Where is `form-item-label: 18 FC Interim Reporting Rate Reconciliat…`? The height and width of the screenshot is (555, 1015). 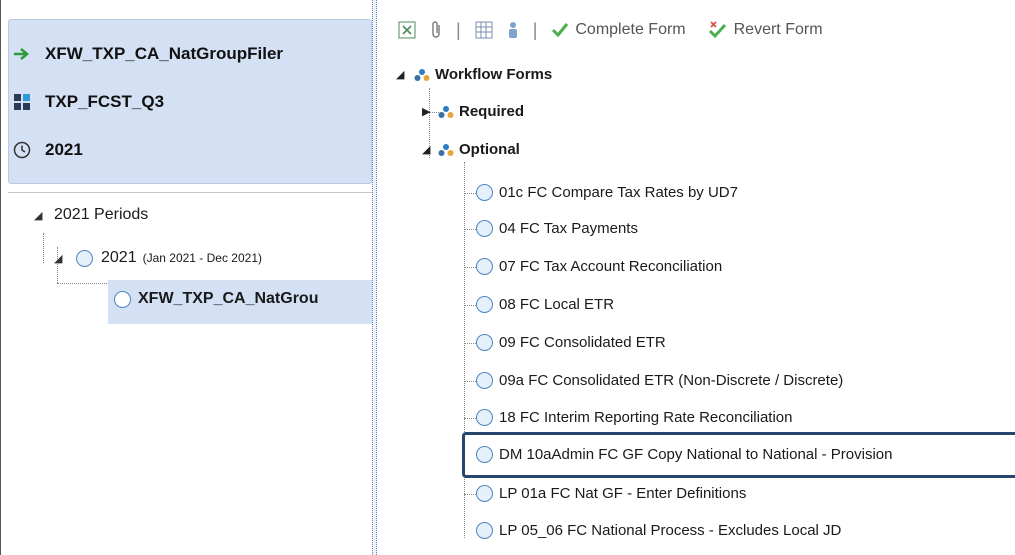 form-item-label: 18 FC Interim Reporting Rate Reconciliat… is located at coordinates (646, 417).